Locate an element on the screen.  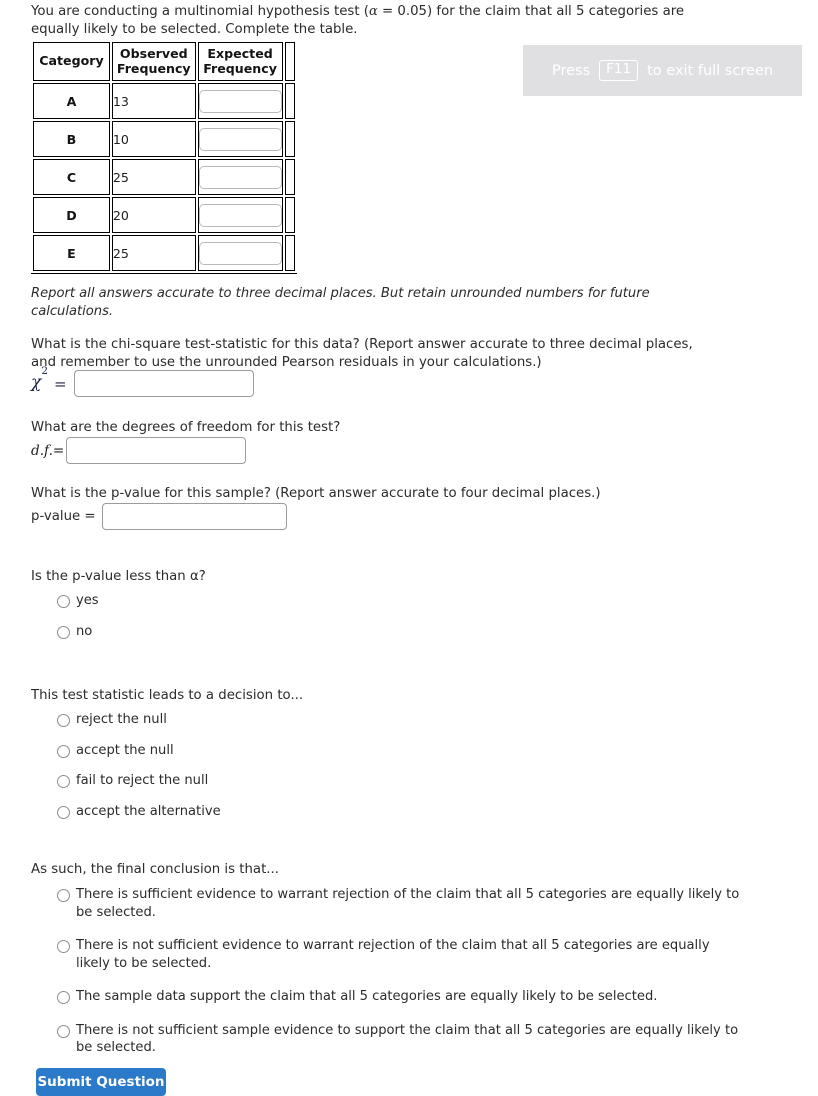
table-row: E 25 is located at coordinates (164, 253).